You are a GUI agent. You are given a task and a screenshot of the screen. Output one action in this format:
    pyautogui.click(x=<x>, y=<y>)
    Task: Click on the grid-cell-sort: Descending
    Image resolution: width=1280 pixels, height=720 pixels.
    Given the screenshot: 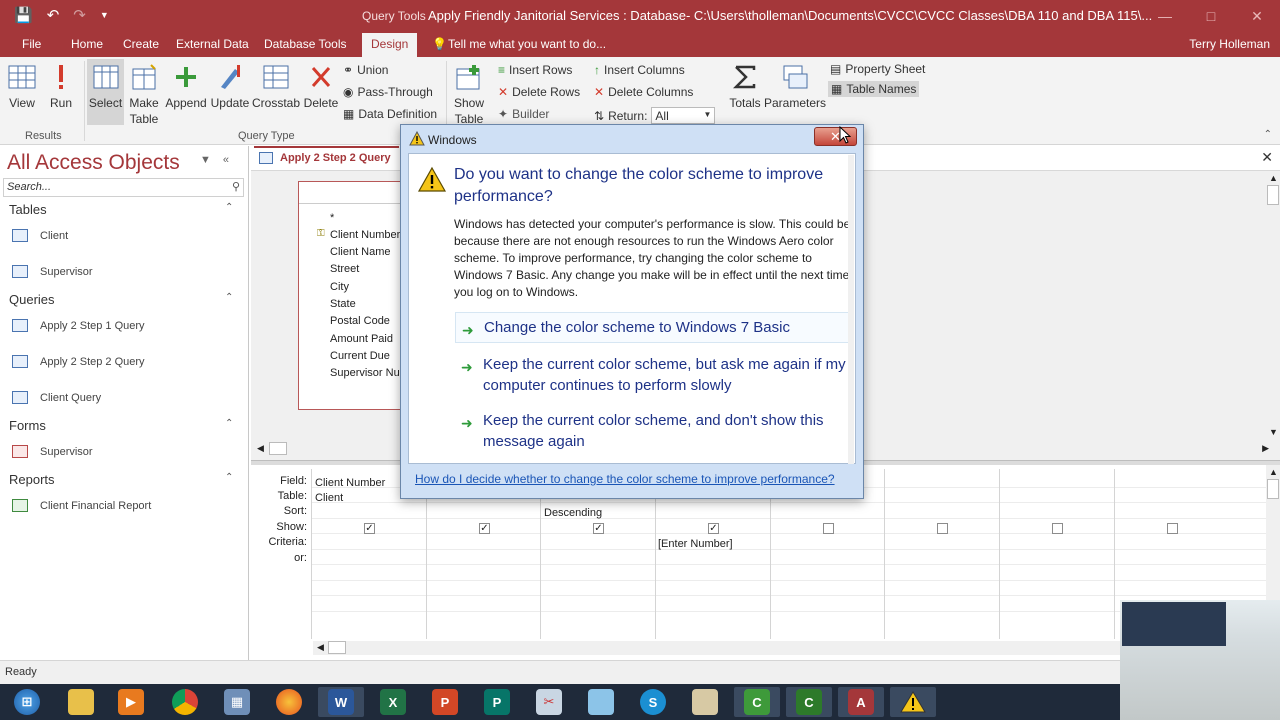 What is the action you would take?
    pyautogui.click(x=573, y=513)
    